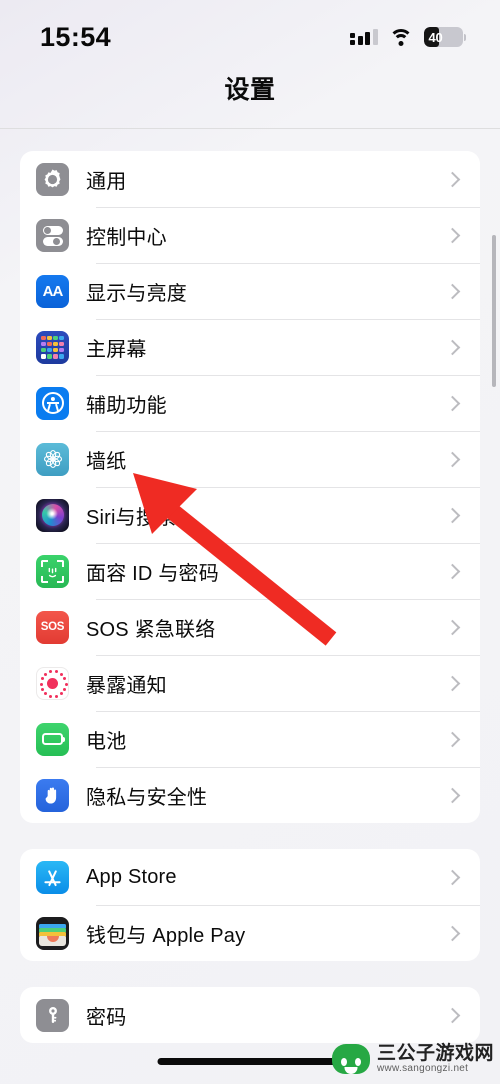 Image resolution: width=500 pixels, height=1084 pixels. Describe the element at coordinates (147, 797) in the screenshot. I see `settings-row-label: 隐私与安全性` at that location.